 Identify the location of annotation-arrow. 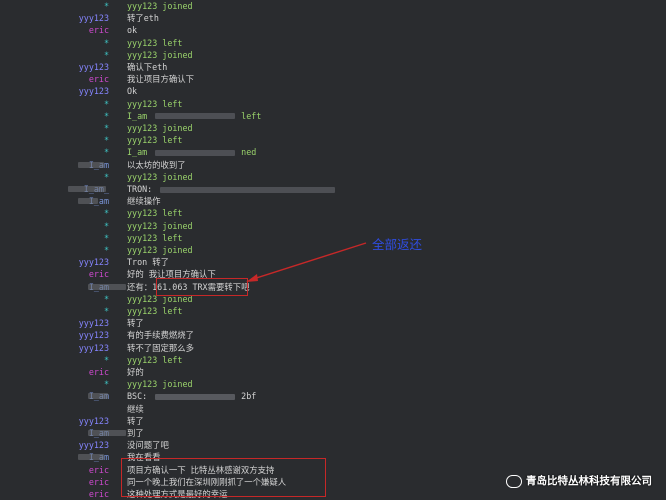
(306, 262).